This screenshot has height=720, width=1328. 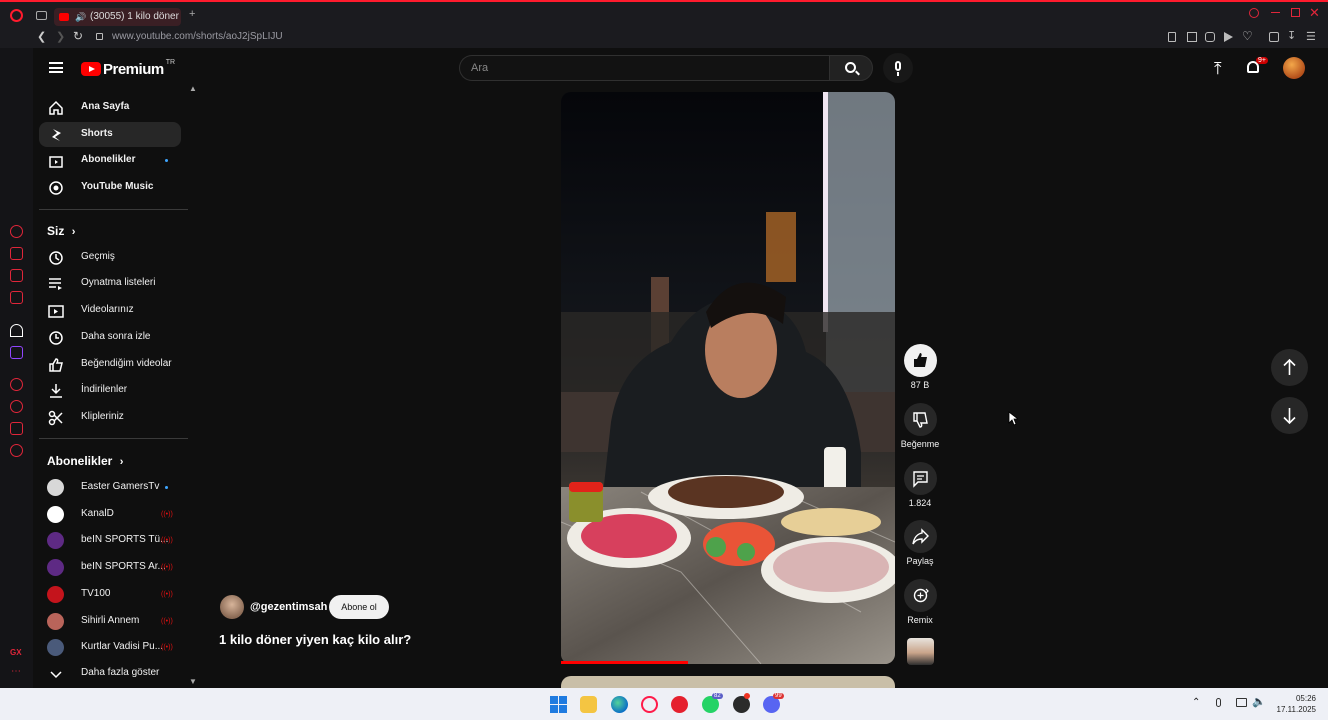 What do you see at coordinates (56, 108) in the screenshot?
I see `home-icon` at bounding box center [56, 108].